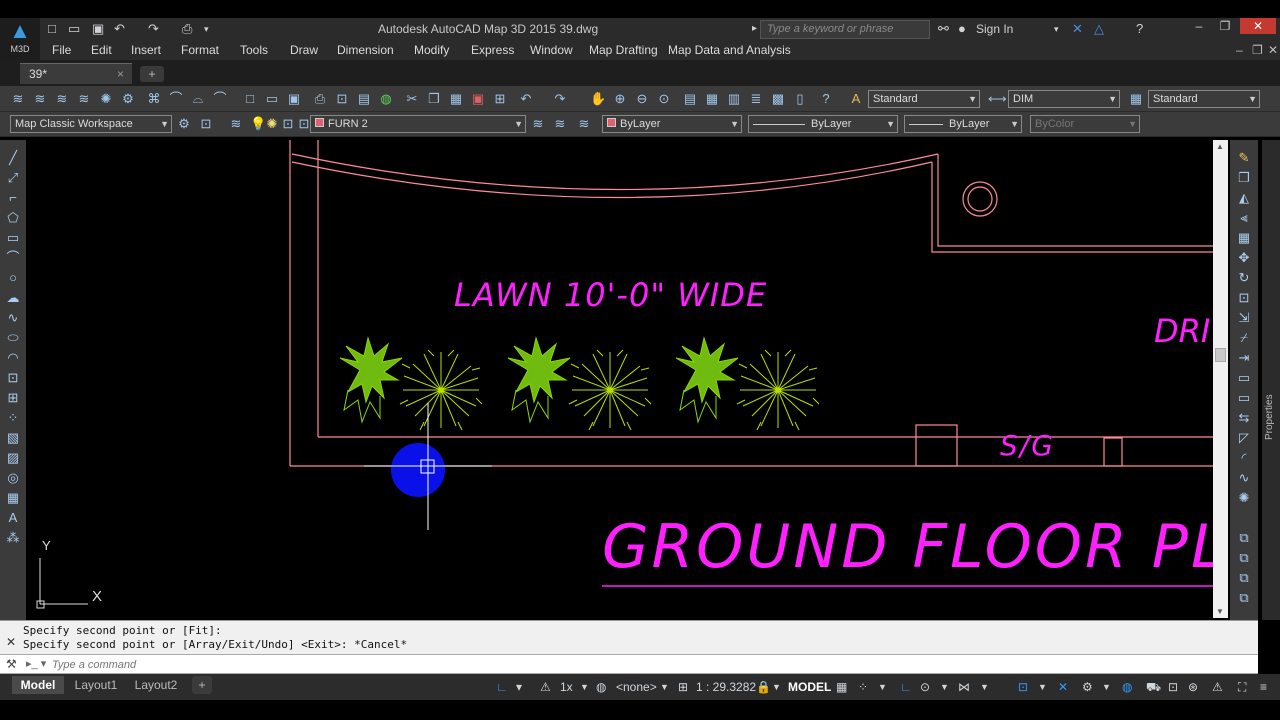  I want to click on gradient-icon: ▨, so click(13, 458).